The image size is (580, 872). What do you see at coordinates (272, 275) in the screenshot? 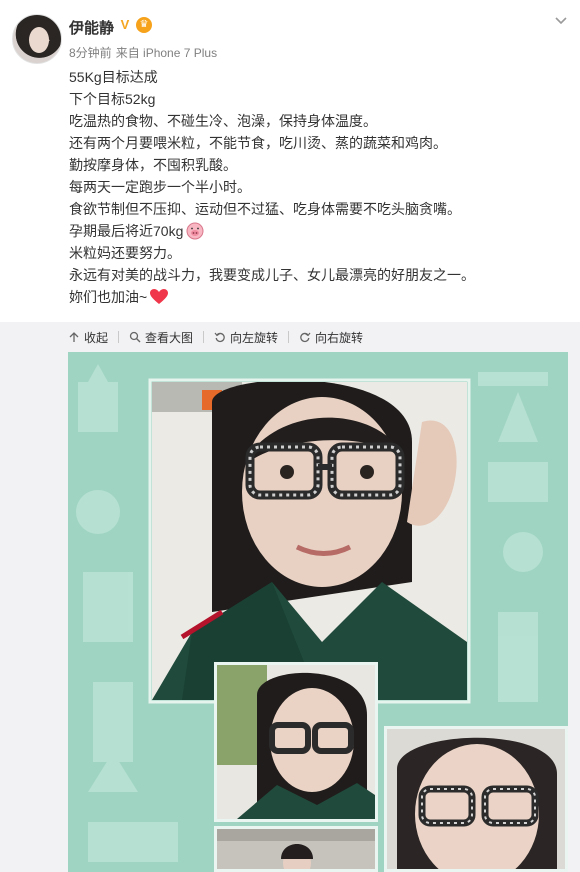
I see `post-line: 永远有对美的战斗力，我要变成儿子、女儿最漂亮的好朋友之一。` at bounding box center [272, 275].